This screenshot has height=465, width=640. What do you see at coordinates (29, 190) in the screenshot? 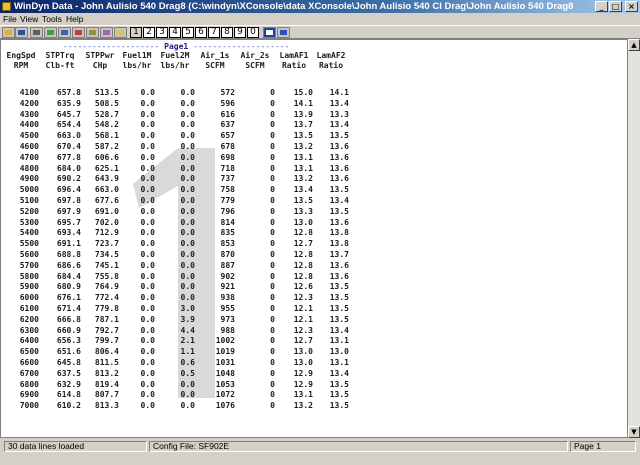
I see `cell-engspd: 5000` at bounding box center [29, 190].